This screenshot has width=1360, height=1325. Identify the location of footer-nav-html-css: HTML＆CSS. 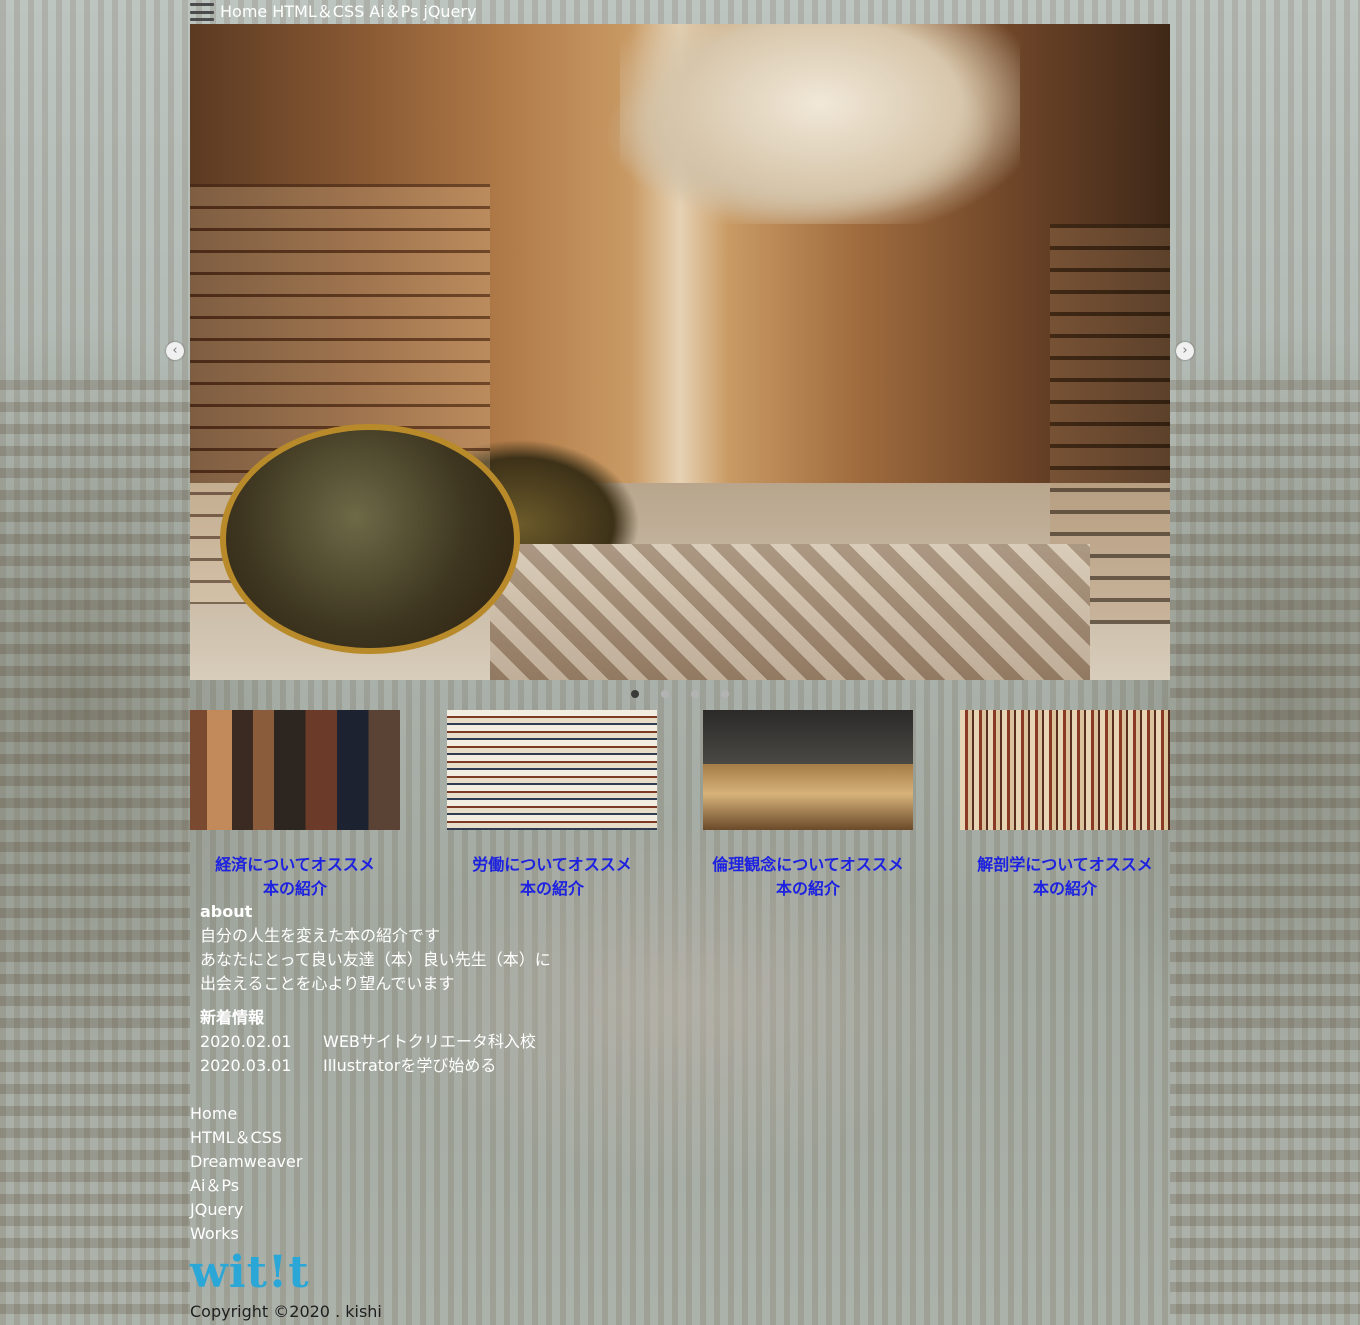
(246, 1138).